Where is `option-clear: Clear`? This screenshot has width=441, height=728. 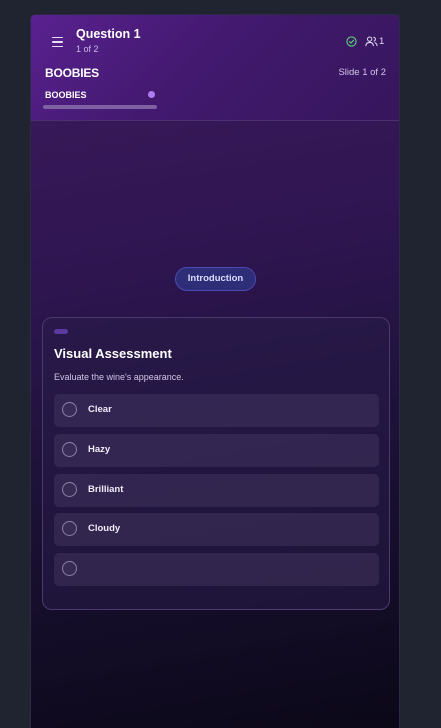 option-clear: Clear is located at coordinates (216, 410).